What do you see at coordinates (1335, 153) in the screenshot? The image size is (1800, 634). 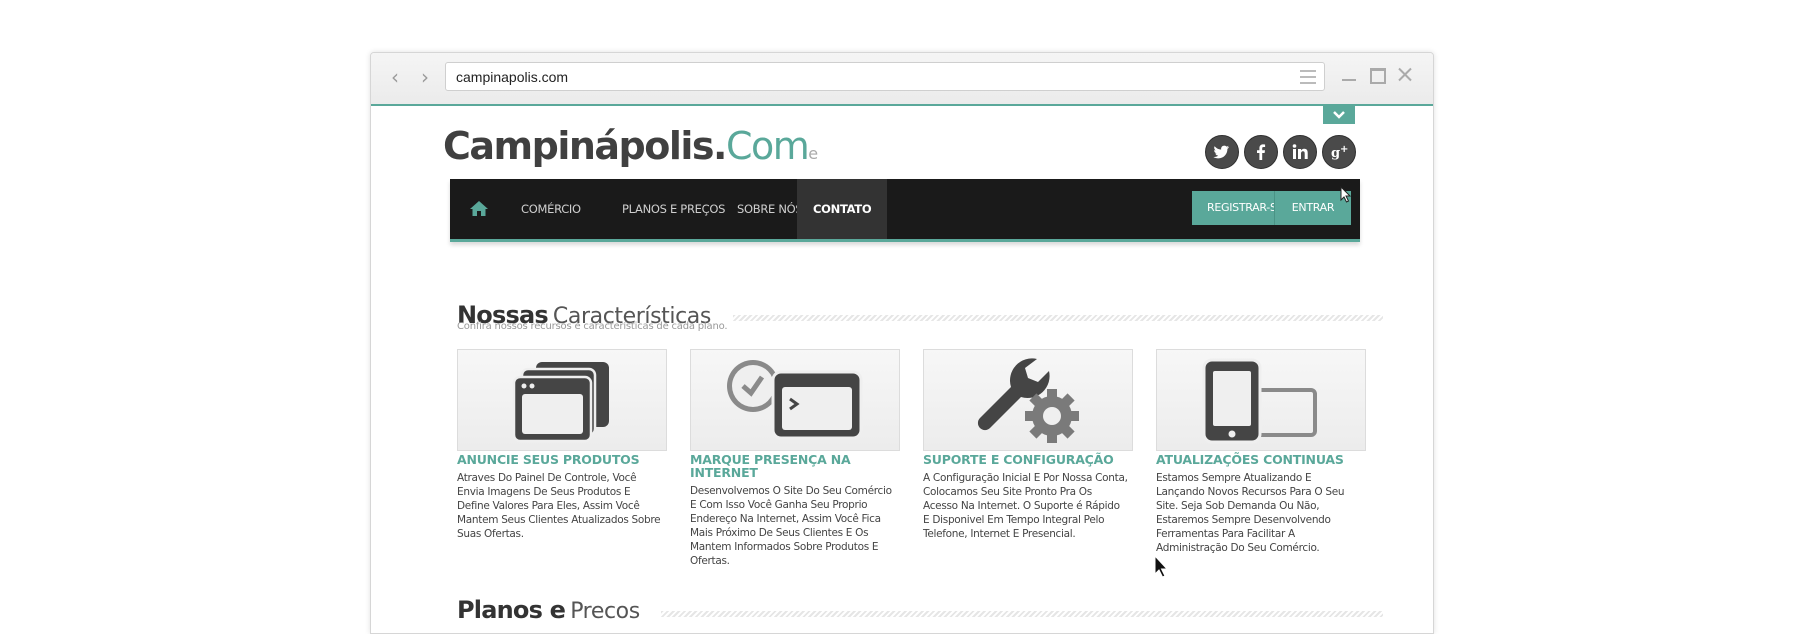 I see `svg-text: g` at bounding box center [1335, 153].